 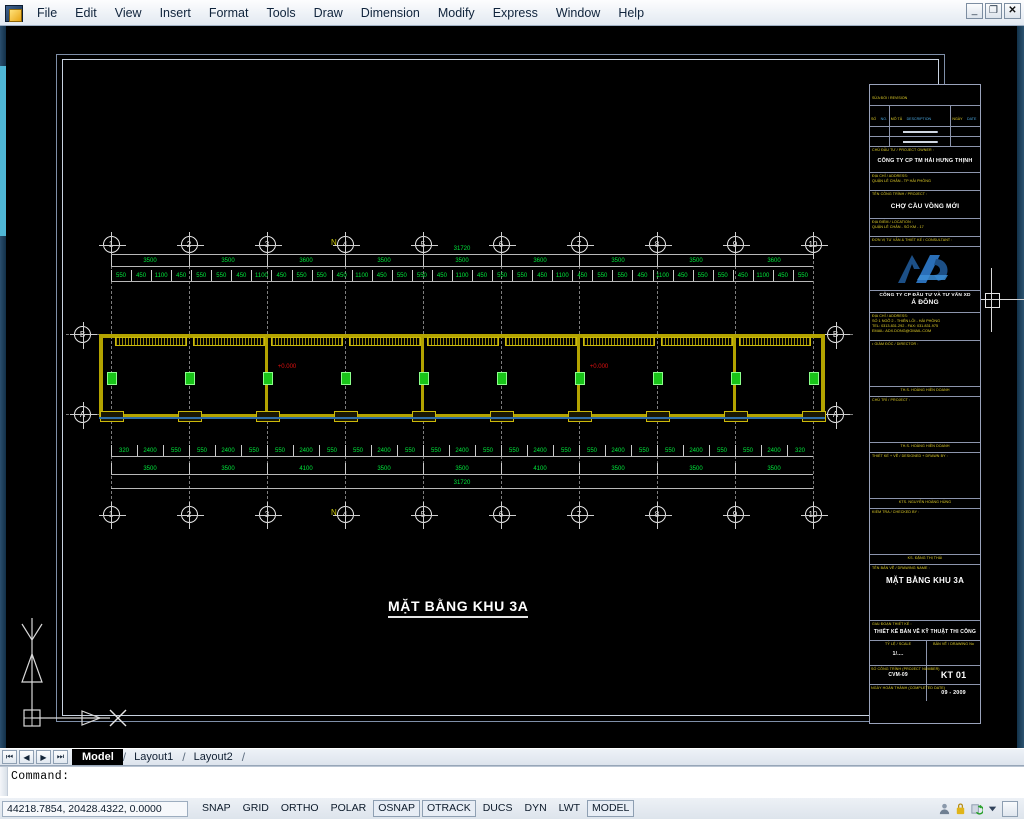 What do you see at coordinates (153, 757) in the screenshot?
I see `tab-layout1: Layout1` at bounding box center [153, 757].